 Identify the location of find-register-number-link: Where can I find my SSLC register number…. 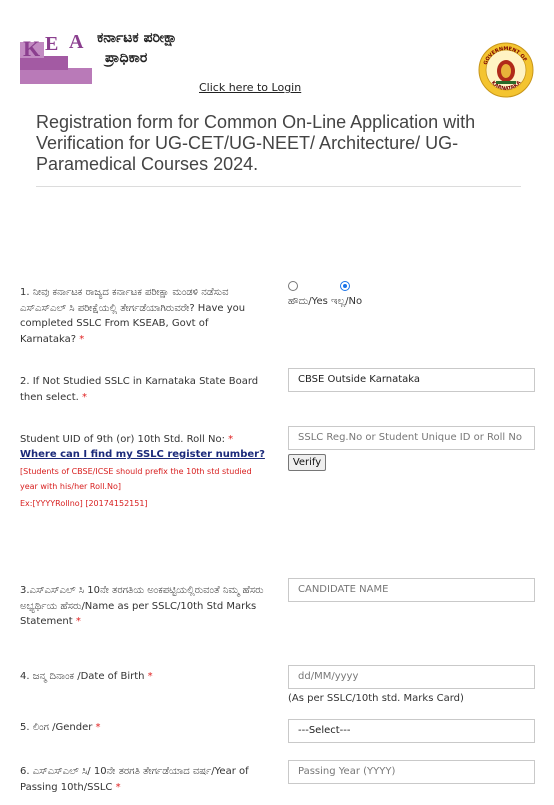
(142, 454).